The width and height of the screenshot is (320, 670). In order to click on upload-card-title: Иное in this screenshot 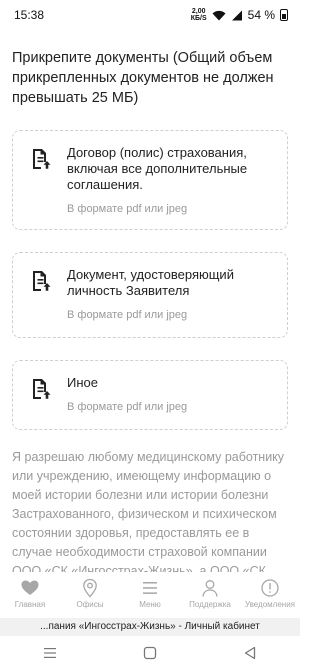, I will do `click(82, 382)`.